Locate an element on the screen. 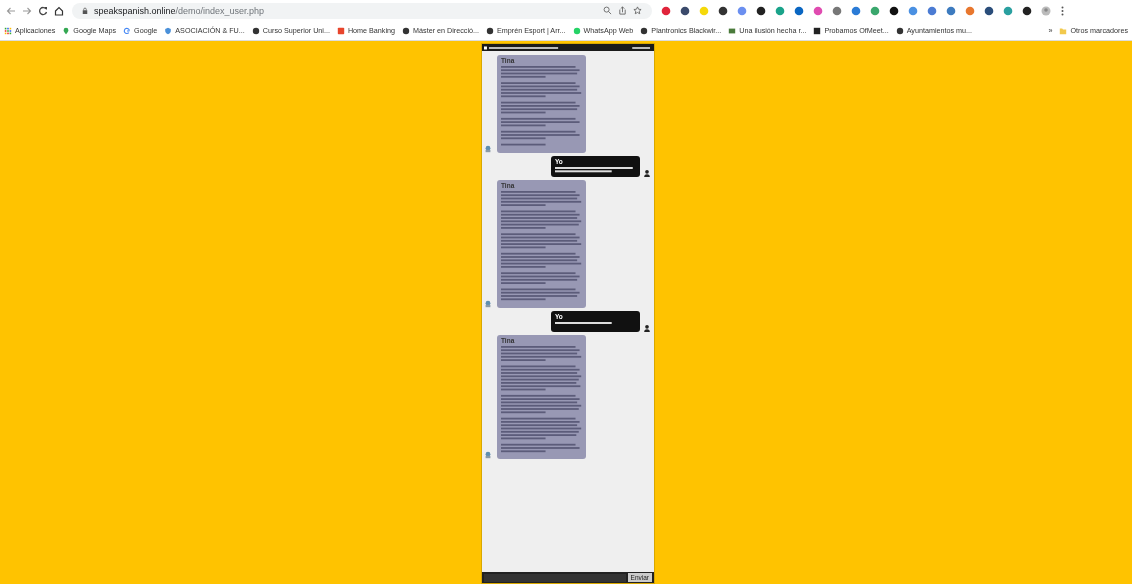 The height and width of the screenshot is (584, 1132). forward-icon is located at coordinates (27, 10).